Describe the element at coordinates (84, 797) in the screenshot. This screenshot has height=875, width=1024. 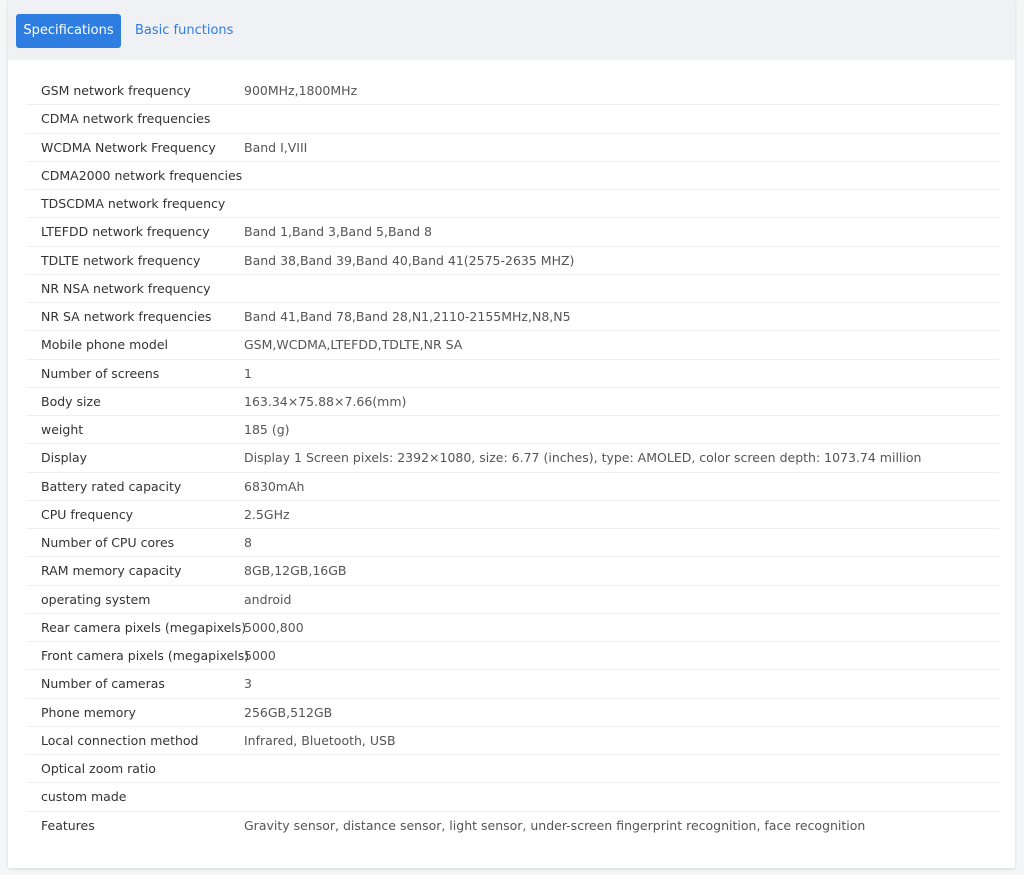
I see `spec-label: custom made` at that location.